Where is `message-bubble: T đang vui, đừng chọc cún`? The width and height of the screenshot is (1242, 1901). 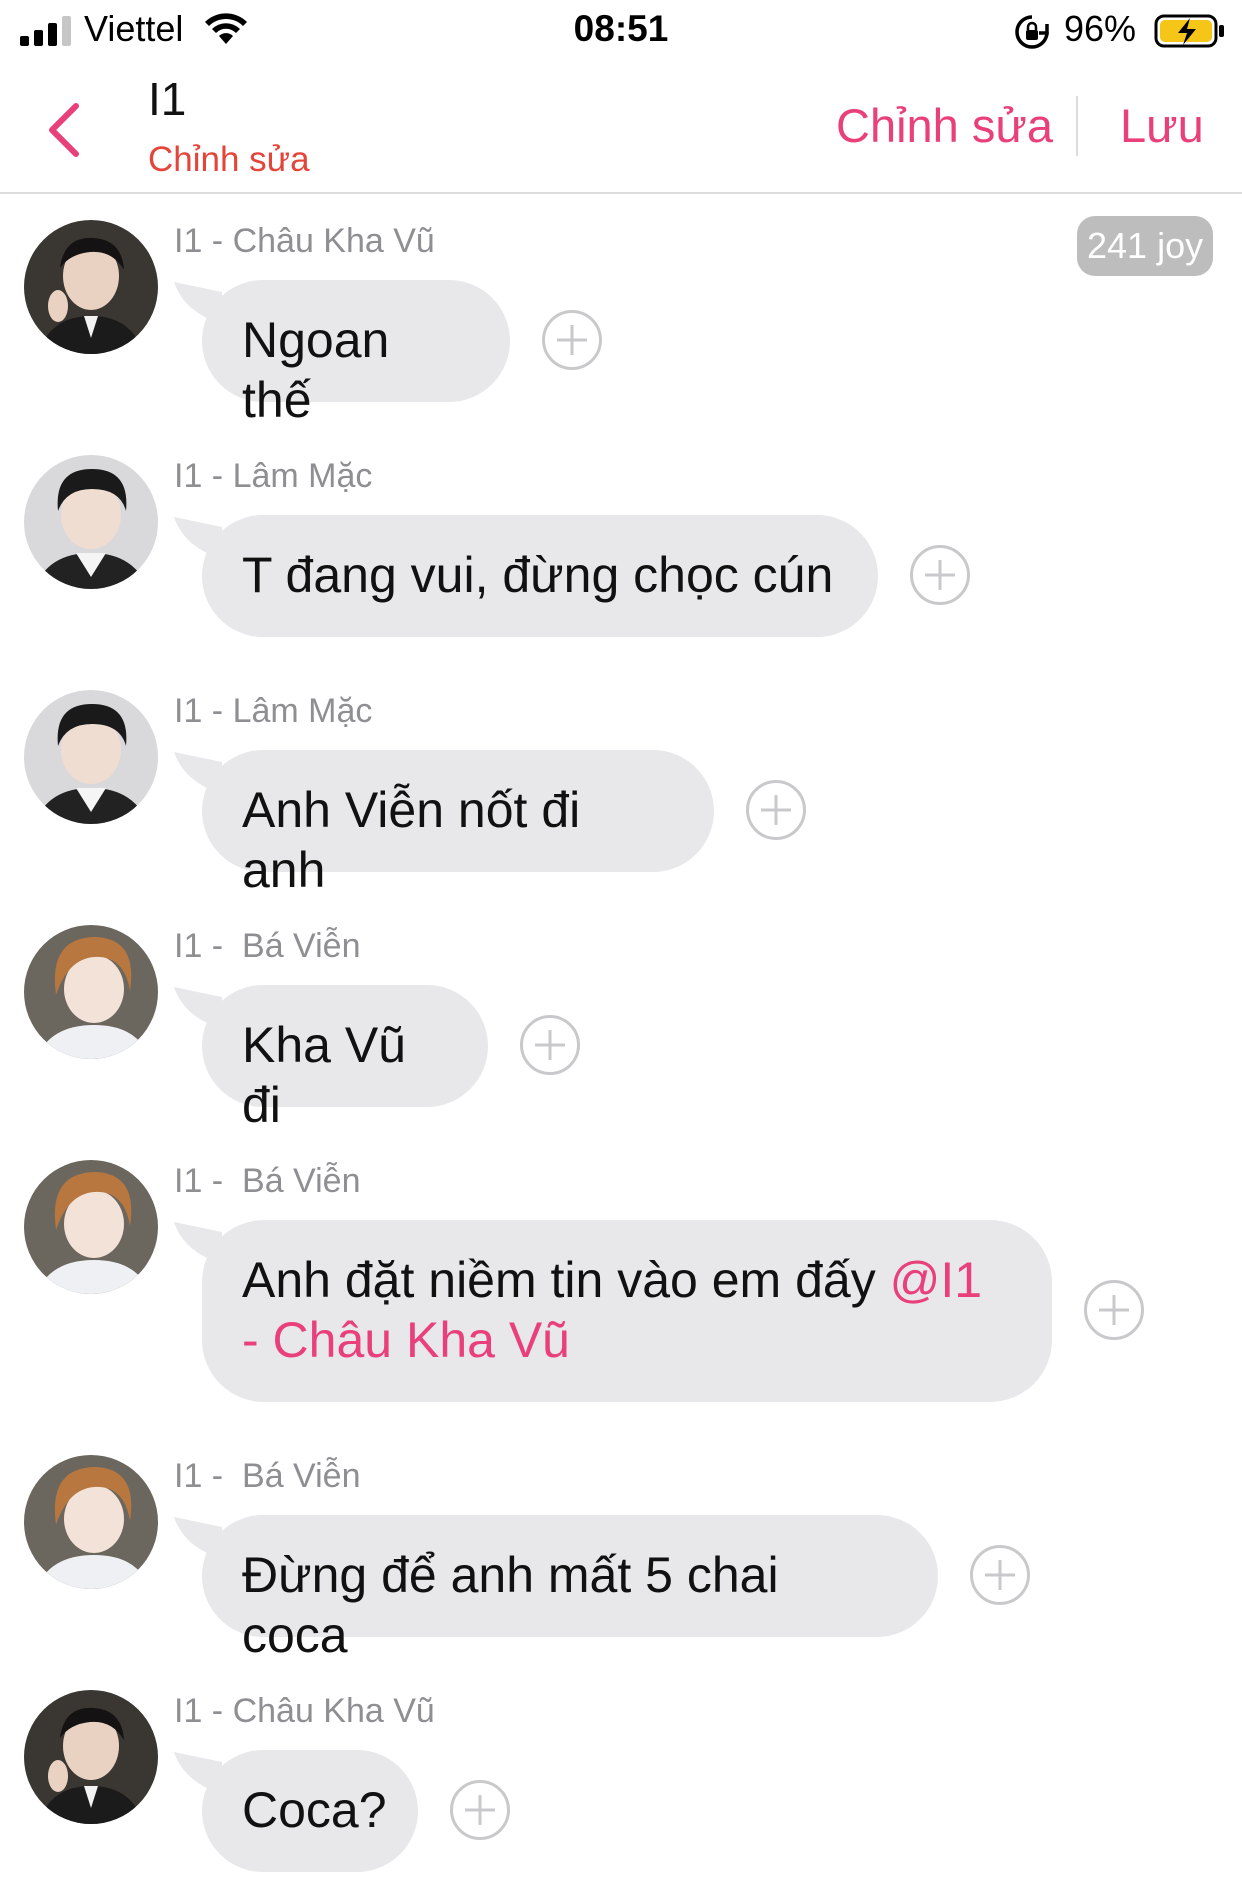
message-bubble: T đang vui, đừng chọc cún is located at coordinates (540, 576).